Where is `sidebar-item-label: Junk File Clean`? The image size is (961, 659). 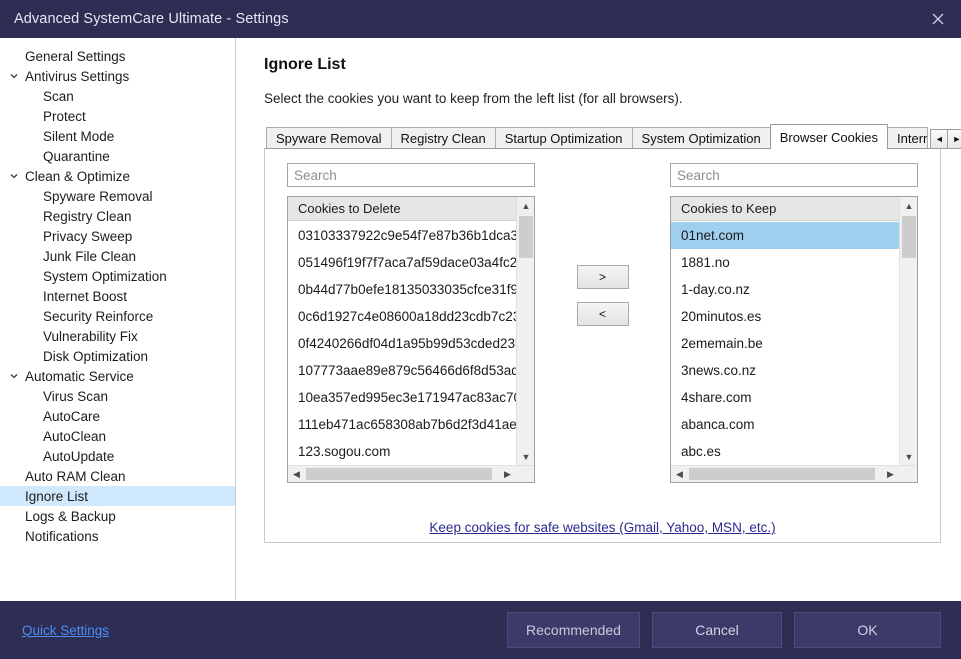 sidebar-item-label: Junk File Clean is located at coordinates (90, 256).